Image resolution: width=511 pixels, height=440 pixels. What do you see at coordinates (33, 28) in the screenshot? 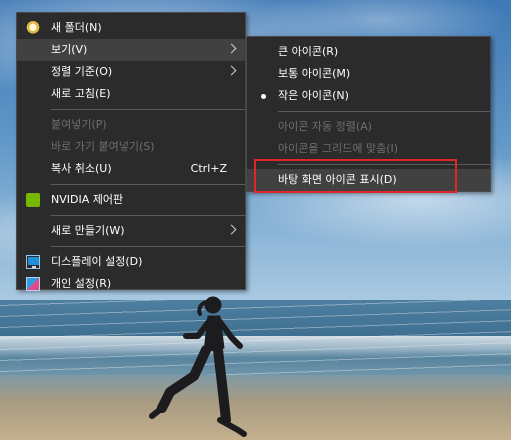
I see `folder-icon` at bounding box center [33, 28].